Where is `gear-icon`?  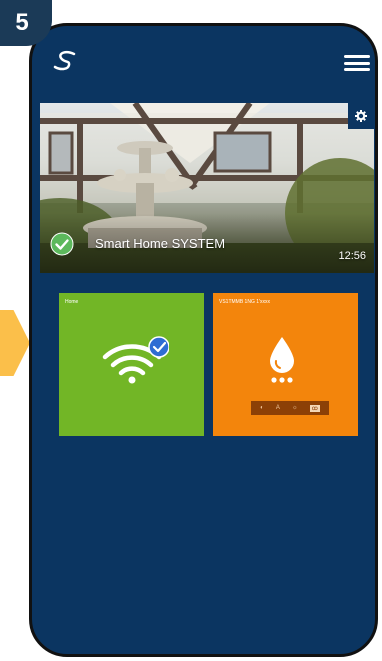 gear-icon is located at coordinates (361, 116).